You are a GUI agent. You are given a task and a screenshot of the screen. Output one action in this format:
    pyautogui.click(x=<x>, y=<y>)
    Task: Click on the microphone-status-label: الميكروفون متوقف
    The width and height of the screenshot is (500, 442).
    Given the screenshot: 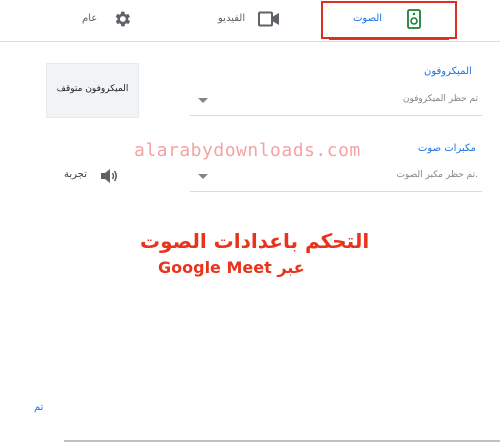 What is the action you would take?
    pyautogui.click(x=92, y=89)
    